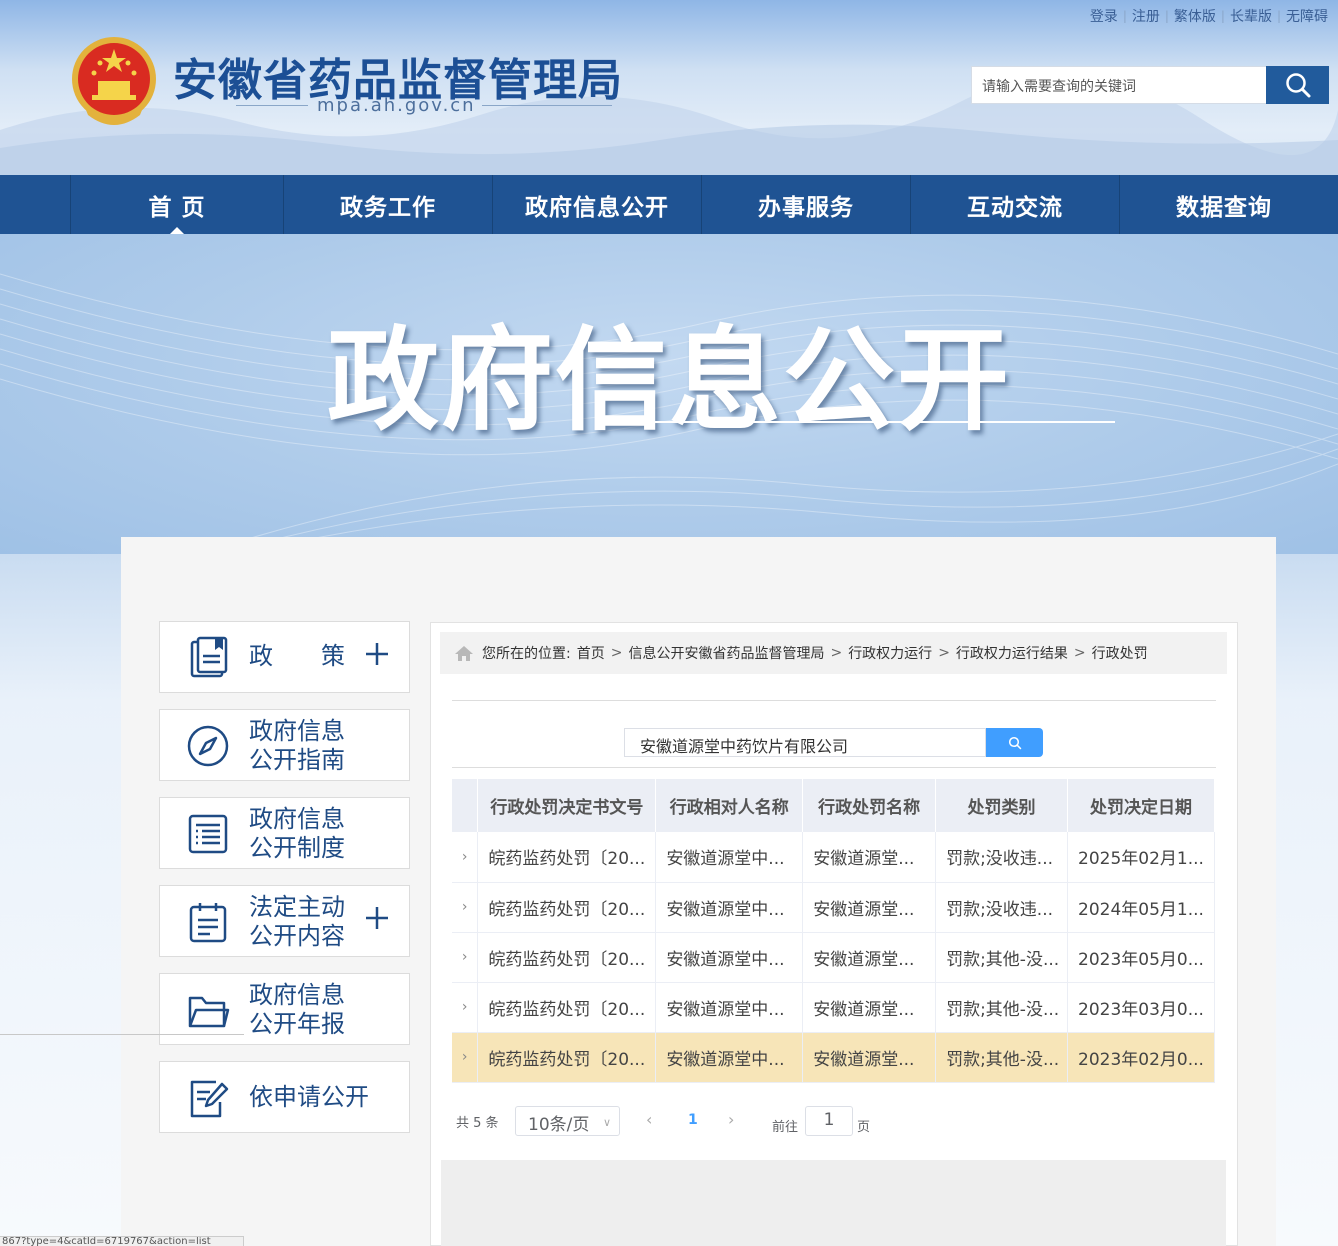 The height and width of the screenshot is (1246, 1338). I want to click on expand-column-header, so click(465, 805).